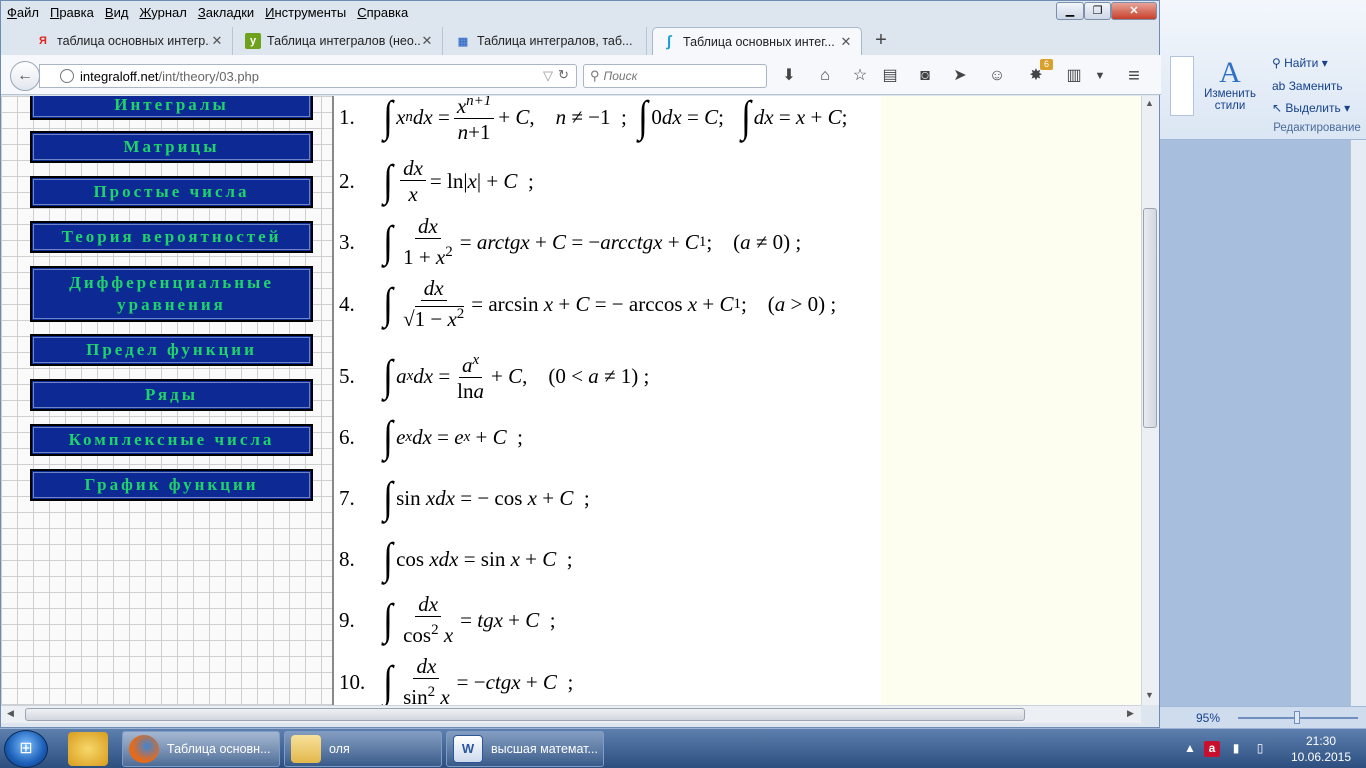 The image size is (1366, 768). Describe the element at coordinates (171, 237) in the screenshot. I see `nav-probability-theory: Теория вероятностей` at that location.